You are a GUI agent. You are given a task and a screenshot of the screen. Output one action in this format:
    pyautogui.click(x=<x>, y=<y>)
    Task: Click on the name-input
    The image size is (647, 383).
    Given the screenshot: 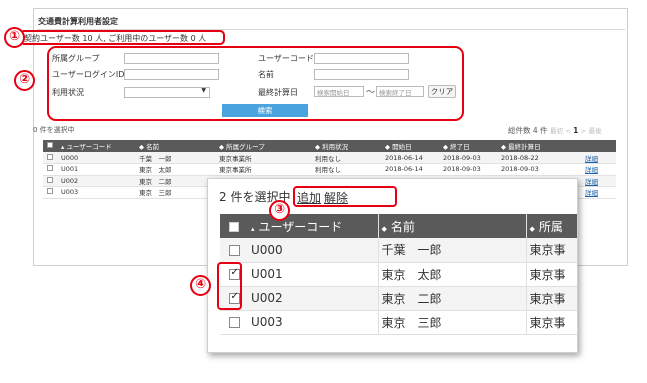 What is the action you would take?
    pyautogui.click(x=361, y=74)
    